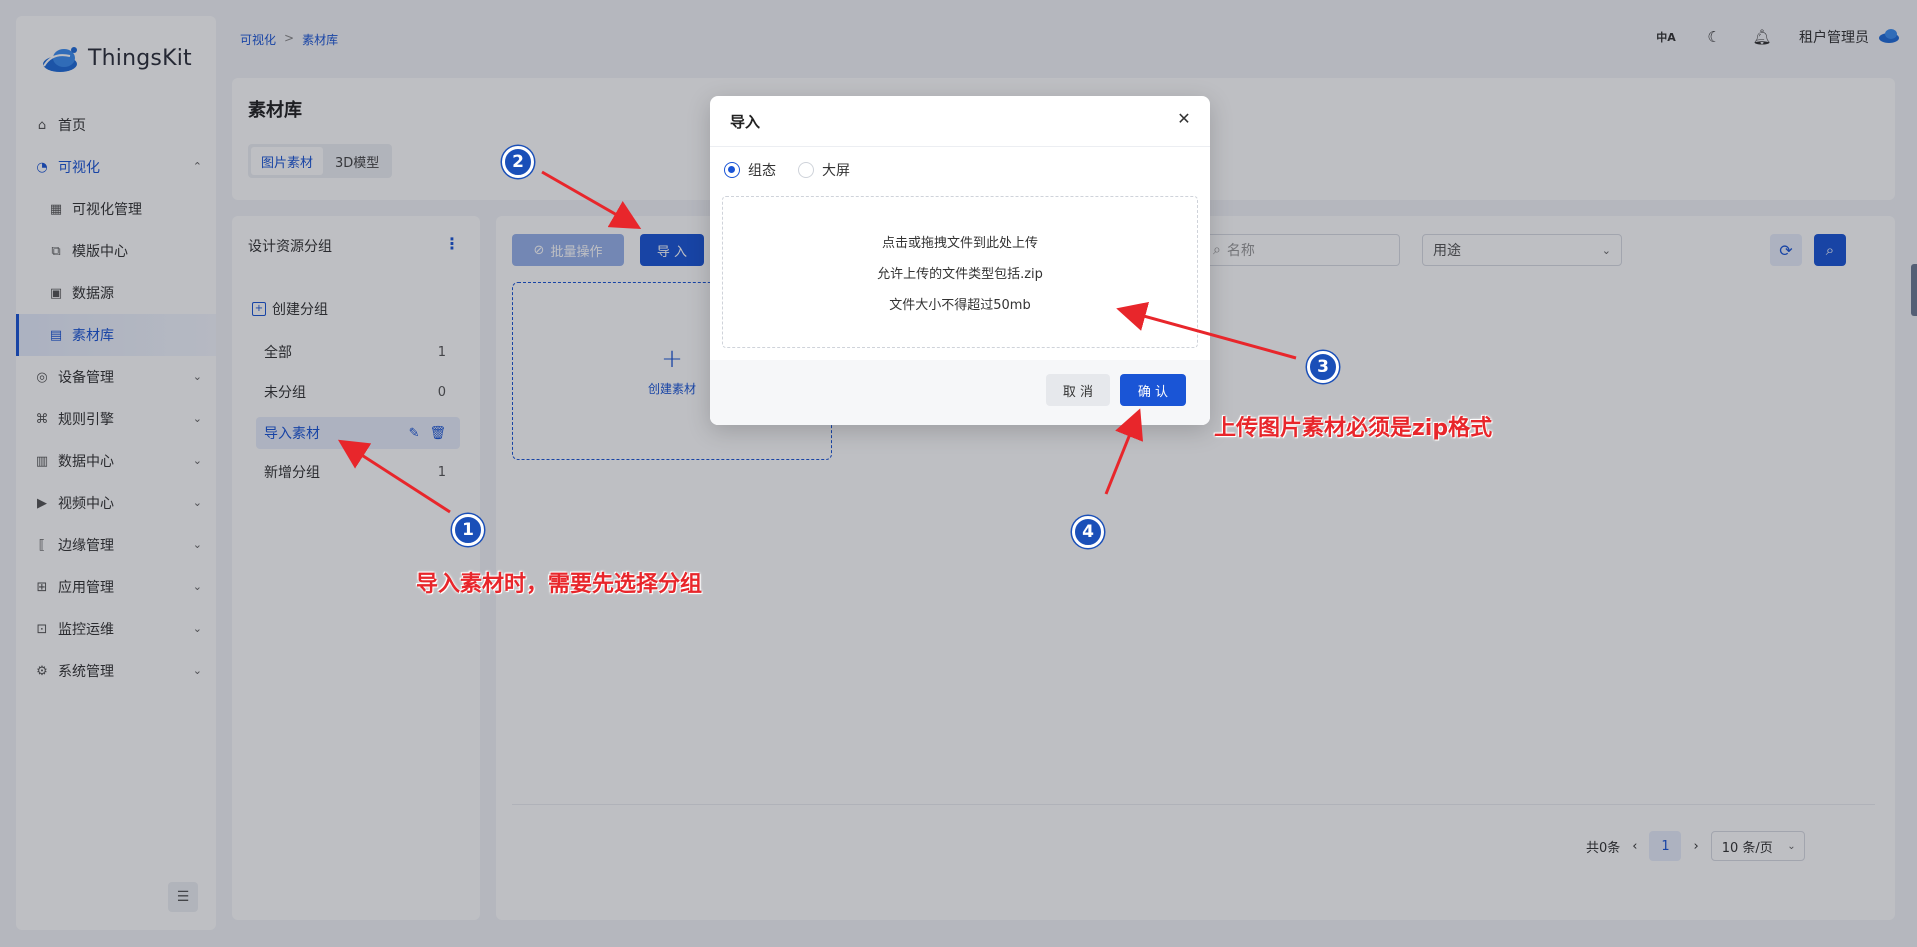 Image resolution: width=1917 pixels, height=947 pixels. I want to click on dropzone-hint: 点击或拖拽文件到此处上传, so click(959, 243).